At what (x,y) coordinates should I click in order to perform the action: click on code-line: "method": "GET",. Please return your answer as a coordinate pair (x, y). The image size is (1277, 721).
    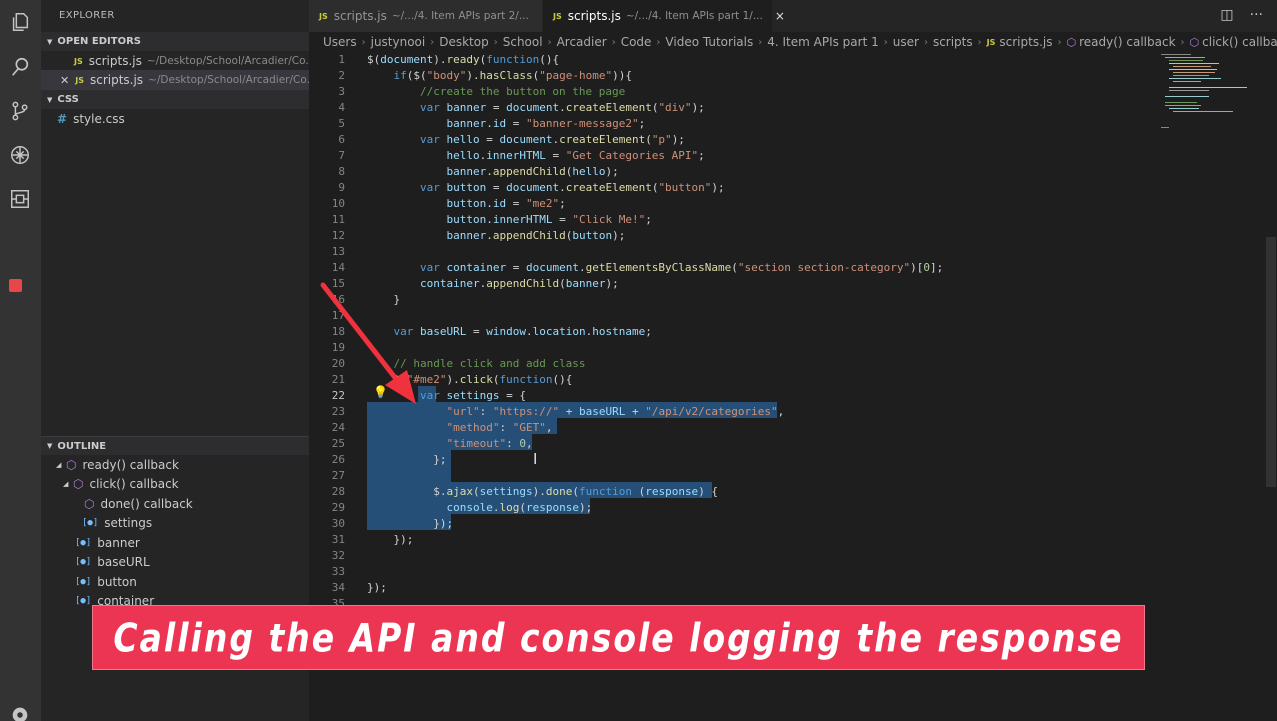
    Looking at the image, I should click on (499, 427).